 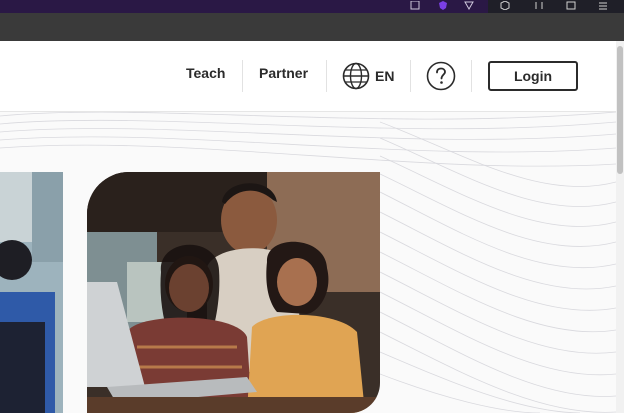 What do you see at coordinates (205, 73) in the screenshot?
I see `nav-teach-link: Teach` at bounding box center [205, 73].